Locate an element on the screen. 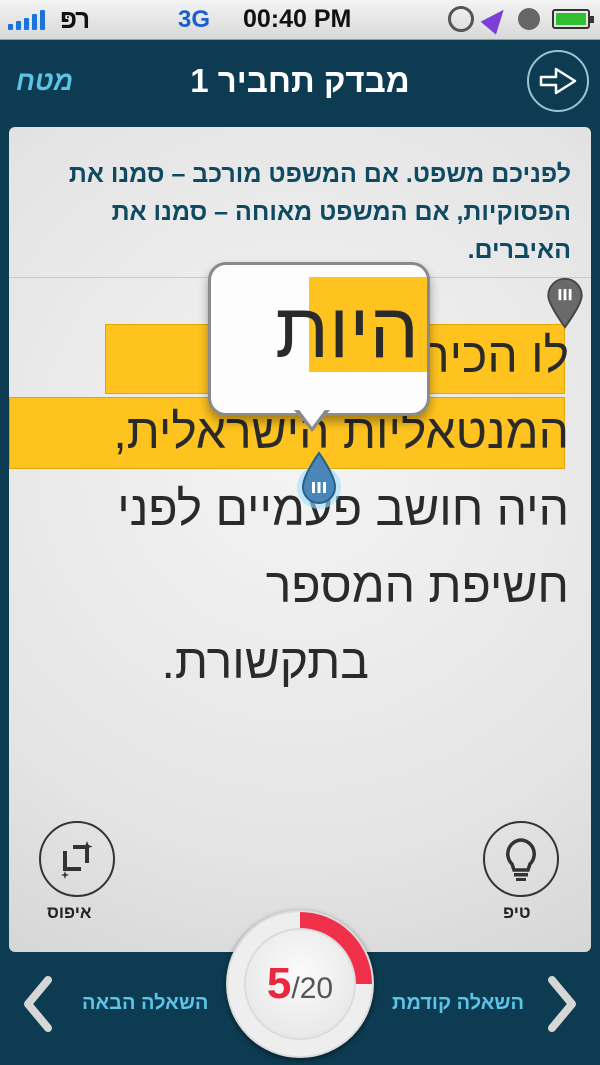  lightbulb-icon is located at coordinates (521, 859).